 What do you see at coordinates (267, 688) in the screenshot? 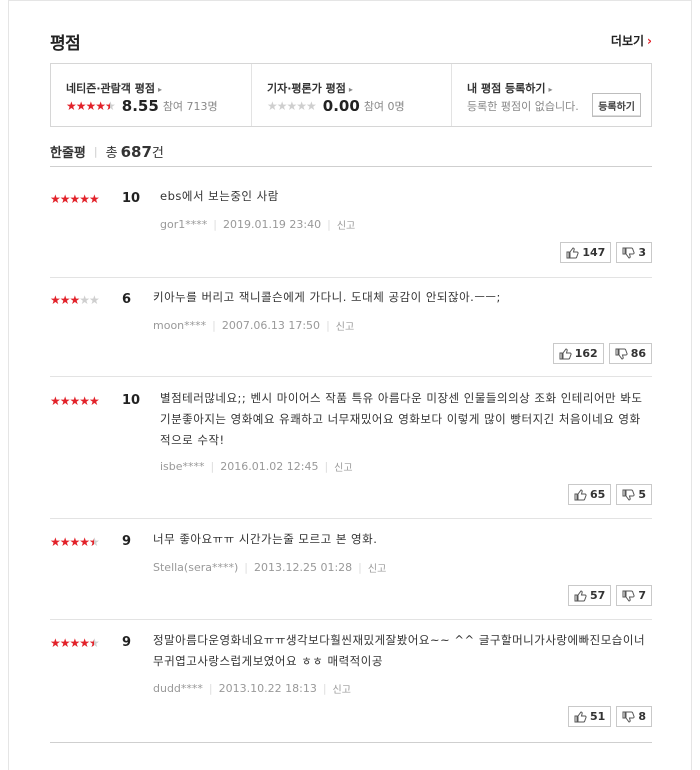
I see `review-date: 2013.10.22 18:13` at bounding box center [267, 688].